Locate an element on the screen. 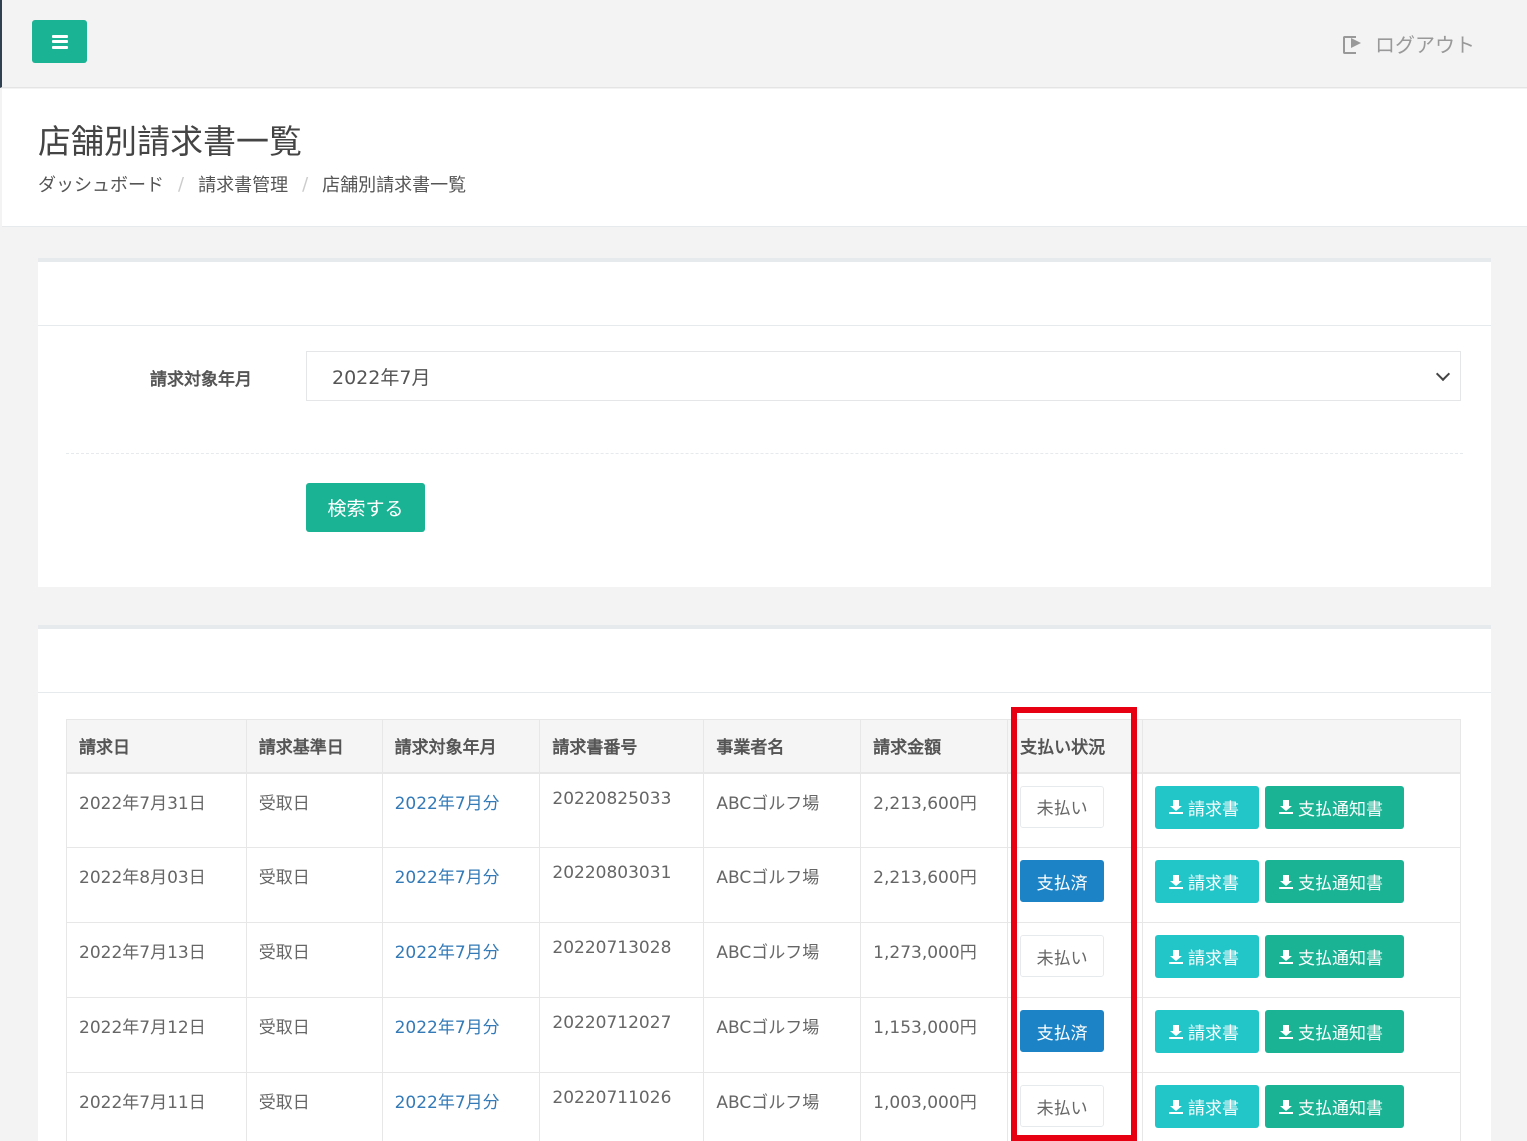  logout-label: ログアウト is located at coordinates (1425, 44).